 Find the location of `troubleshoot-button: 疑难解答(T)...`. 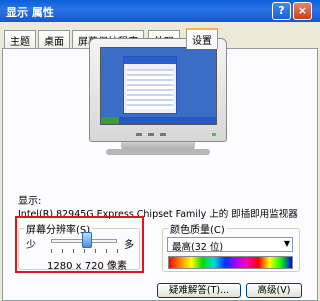

troubleshoot-button: 疑难解答(T)... is located at coordinates (199, 290).